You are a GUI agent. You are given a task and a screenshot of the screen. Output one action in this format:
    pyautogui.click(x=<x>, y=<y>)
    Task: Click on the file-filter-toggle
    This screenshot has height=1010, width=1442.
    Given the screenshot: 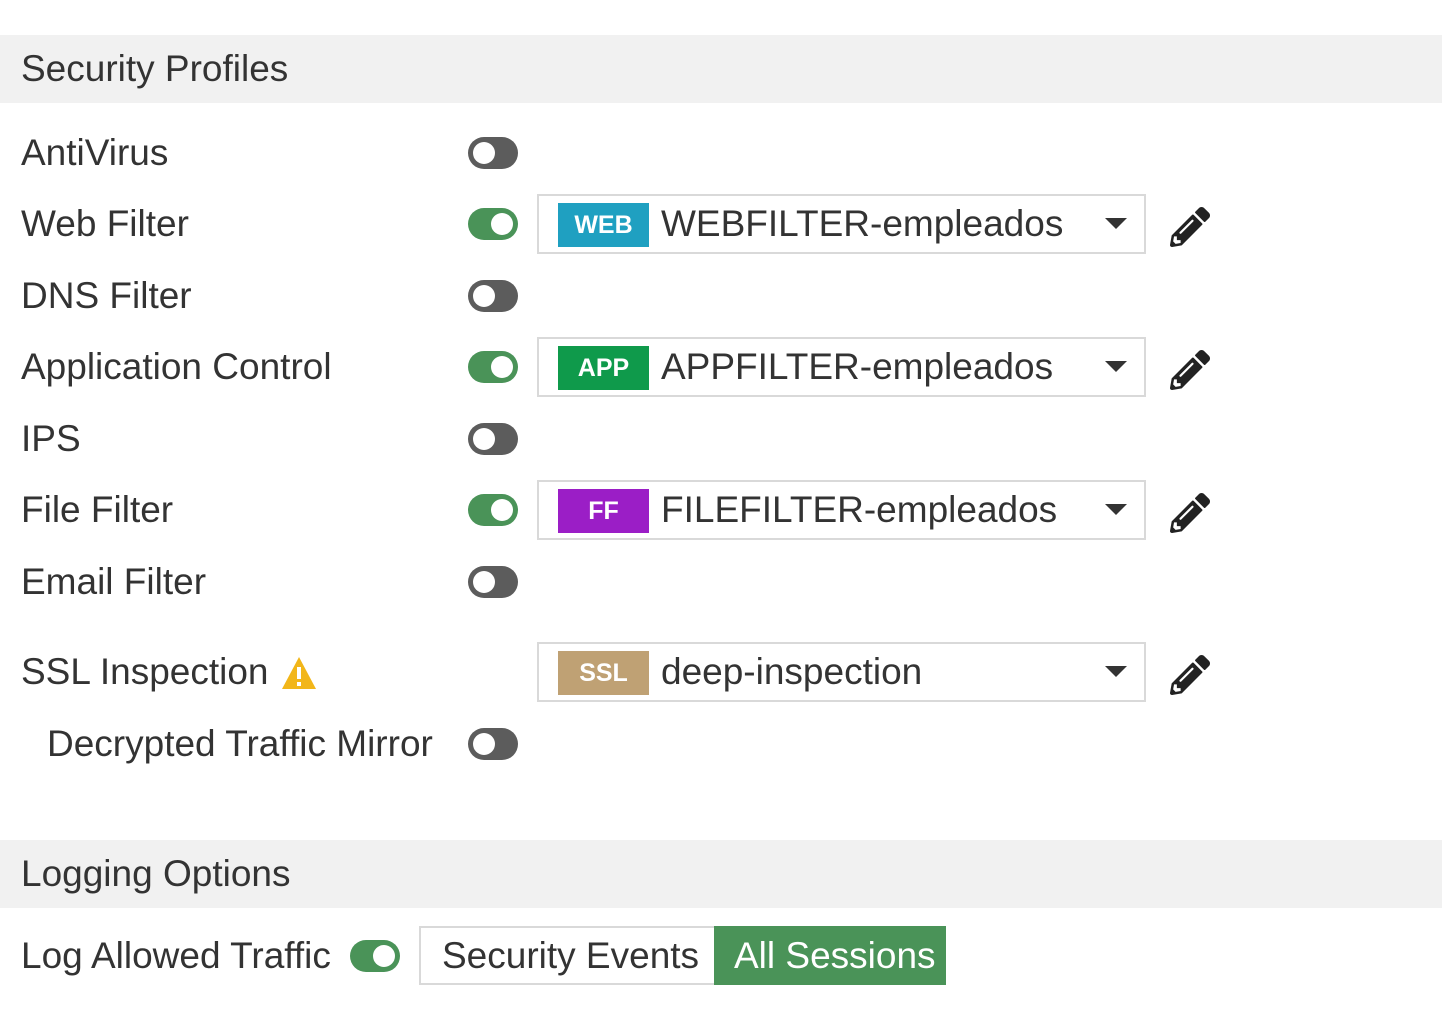 What is the action you would take?
    pyautogui.click(x=493, y=510)
    